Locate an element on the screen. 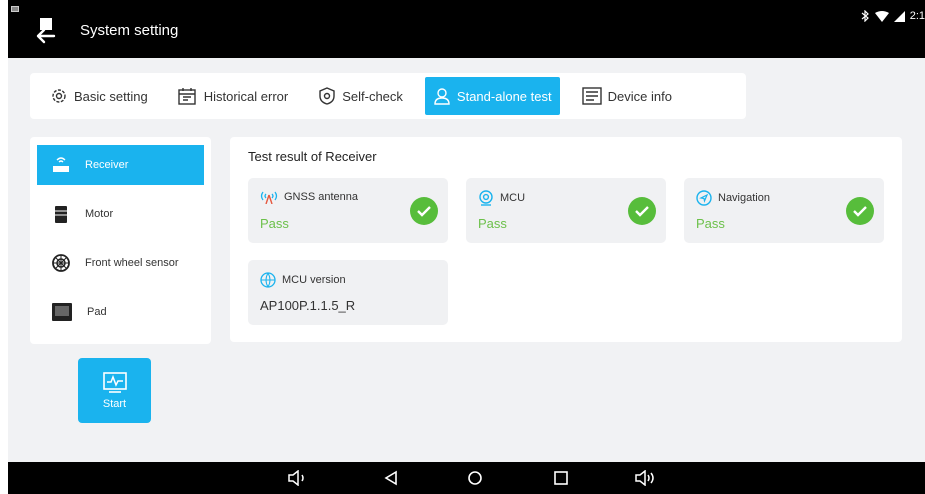 The height and width of the screenshot is (494, 925). monitor-pulse-icon is located at coordinates (114, 382).